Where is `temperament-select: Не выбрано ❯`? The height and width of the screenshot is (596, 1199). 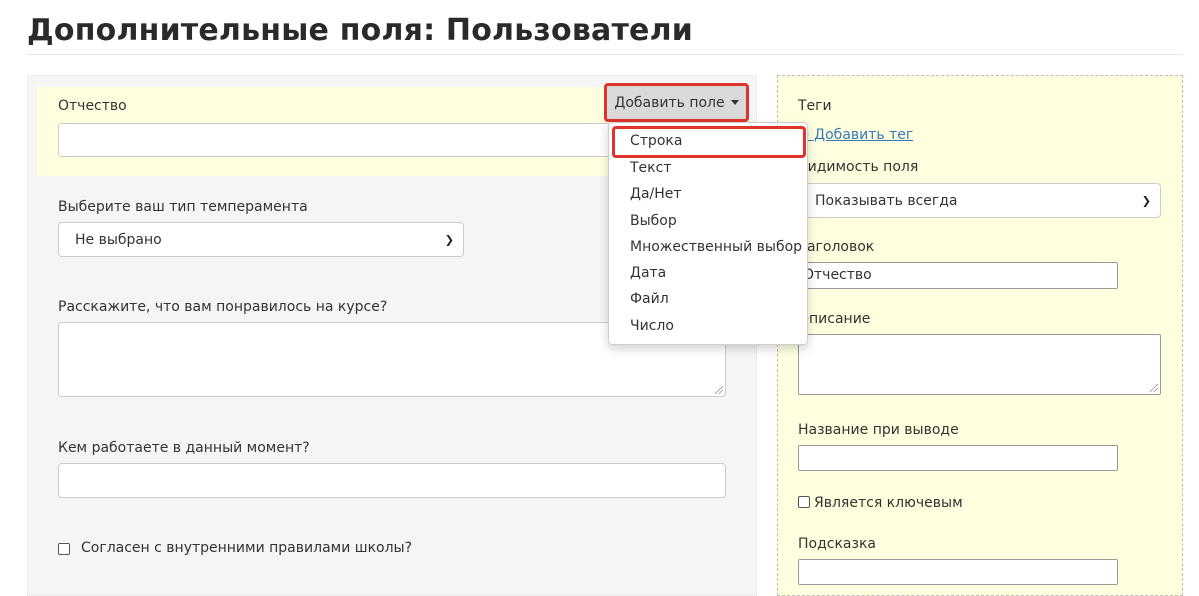
temperament-select: Не выбрано ❯ is located at coordinates (261, 239).